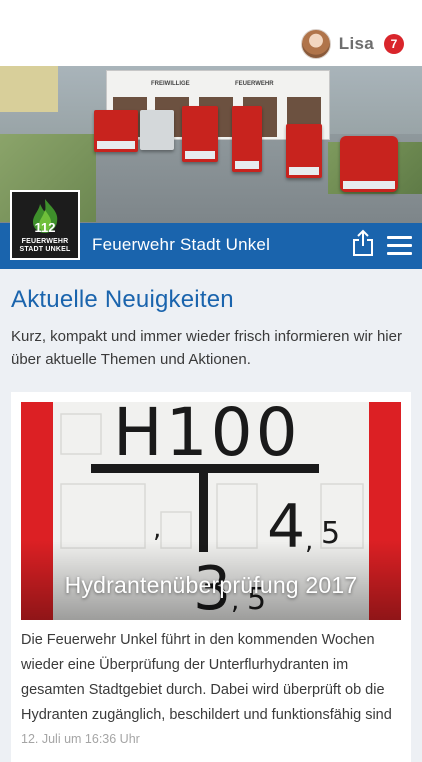 The image size is (422, 762). What do you see at coordinates (315, 44) in the screenshot?
I see `user-avatar-icon` at bounding box center [315, 44].